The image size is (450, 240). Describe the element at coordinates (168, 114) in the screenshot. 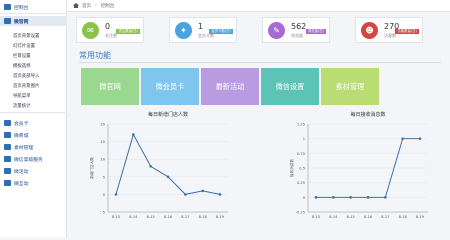

I see `chart-title: 每日新增门店人数` at that location.